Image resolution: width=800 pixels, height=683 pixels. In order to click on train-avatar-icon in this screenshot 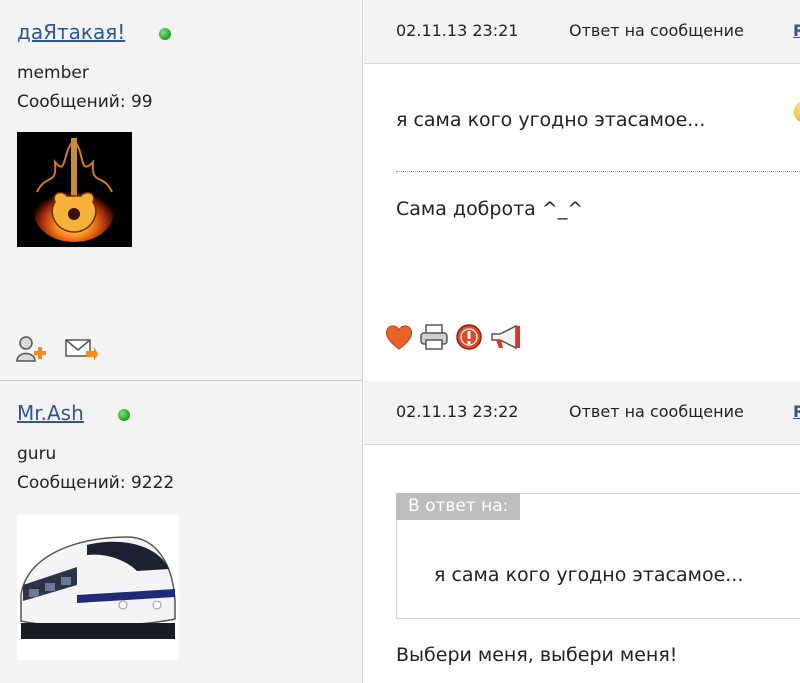, I will do `click(98, 587)`.